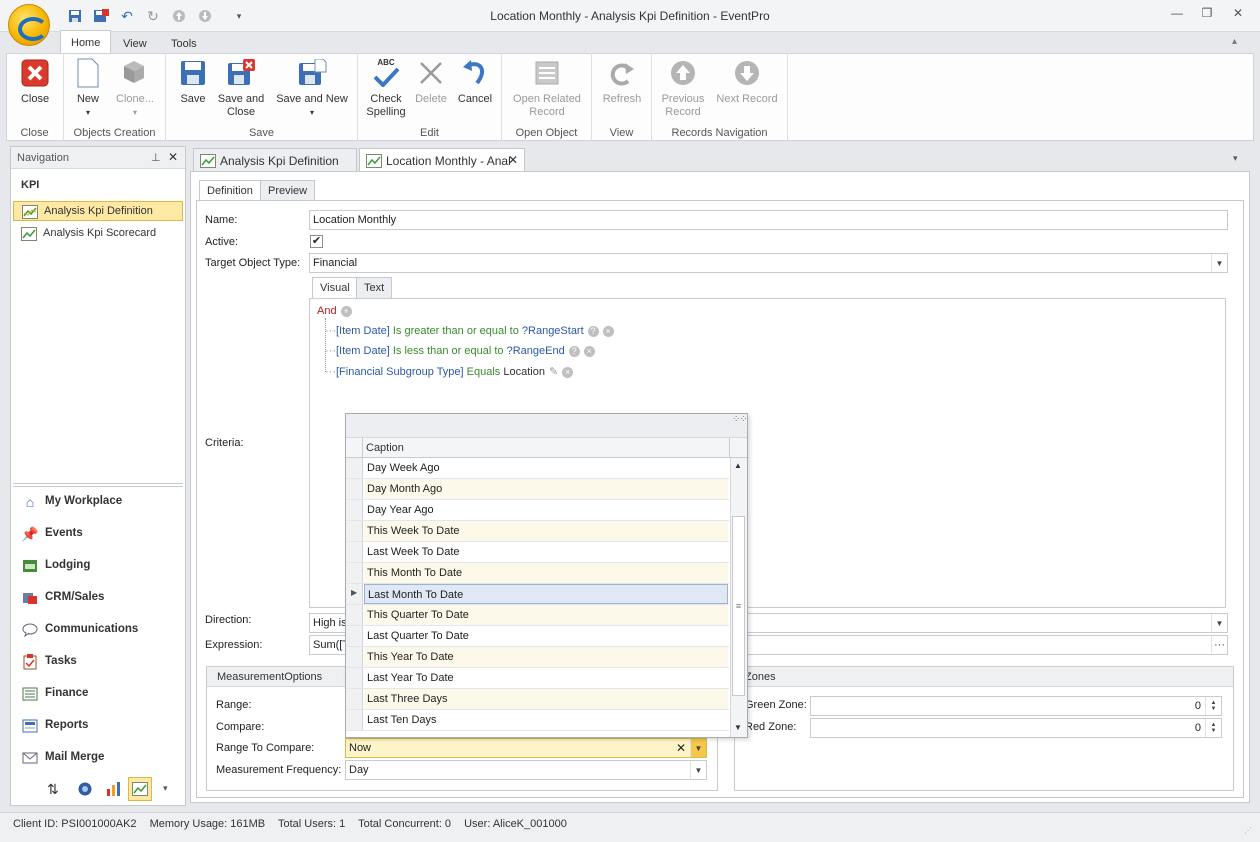 The width and height of the screenshot is (1260, 842). I want to click on save-and-new-button: Save and New ▾, so click(312, 88).